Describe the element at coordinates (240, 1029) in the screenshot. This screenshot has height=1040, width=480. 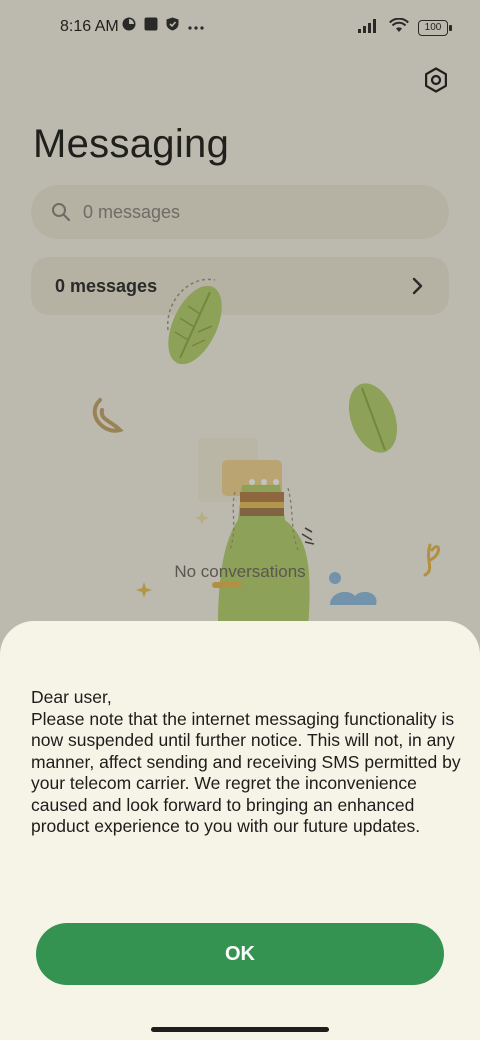
I see `home-indicator` at that location.